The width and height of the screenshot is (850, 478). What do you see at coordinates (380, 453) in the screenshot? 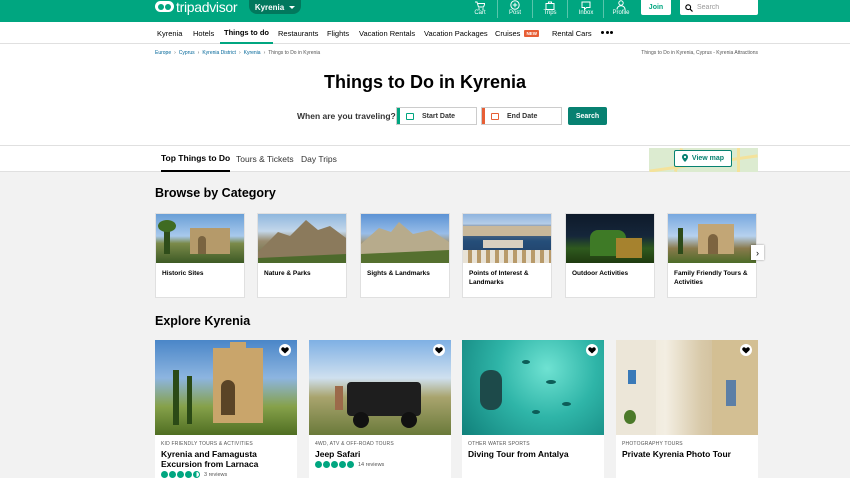
I see `experience-title: Jeep Safari` at bounding box center [380, 453].